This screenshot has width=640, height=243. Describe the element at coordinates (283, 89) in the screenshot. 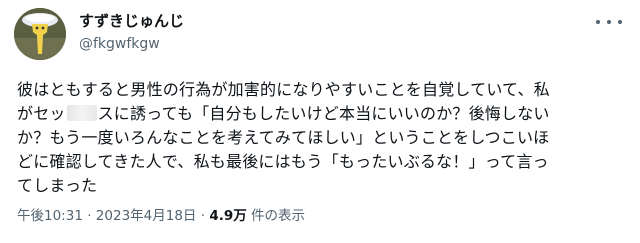

I see `tweet-text-line: 彼はともすると男性の行為が加害的になりやすいことを自覚していて、私` at that location.